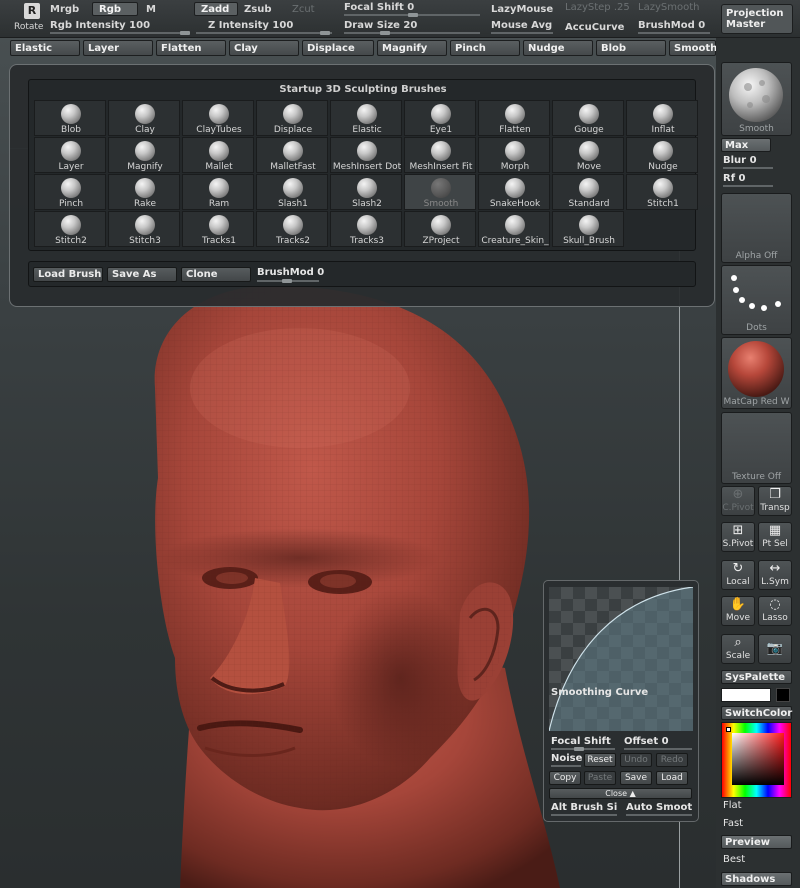 The image size is (800, 888). I want to click on alpha-tile: Alpha Off, so click(756, 228).